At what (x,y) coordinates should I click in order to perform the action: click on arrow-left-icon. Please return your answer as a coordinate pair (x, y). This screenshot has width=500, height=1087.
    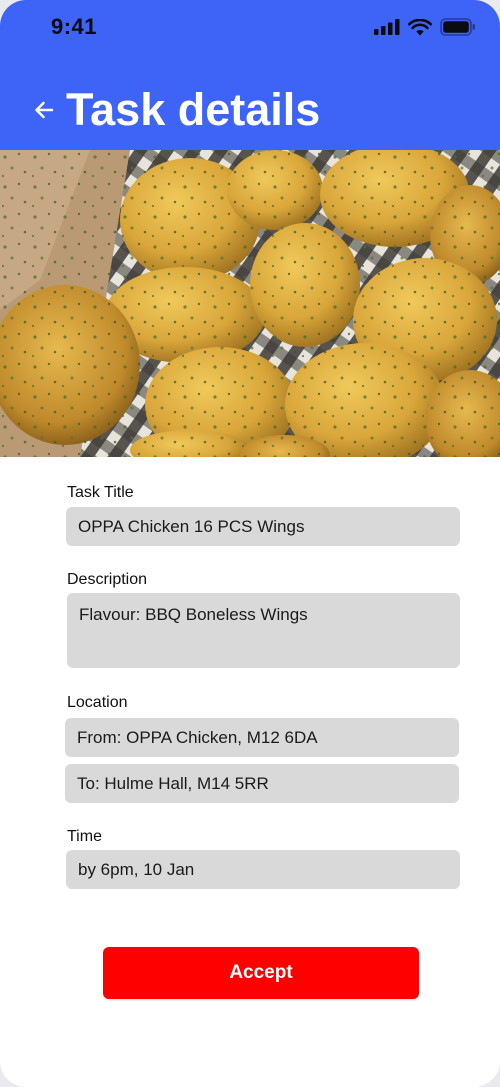
    Looking at the image, I should click on (44, 110).